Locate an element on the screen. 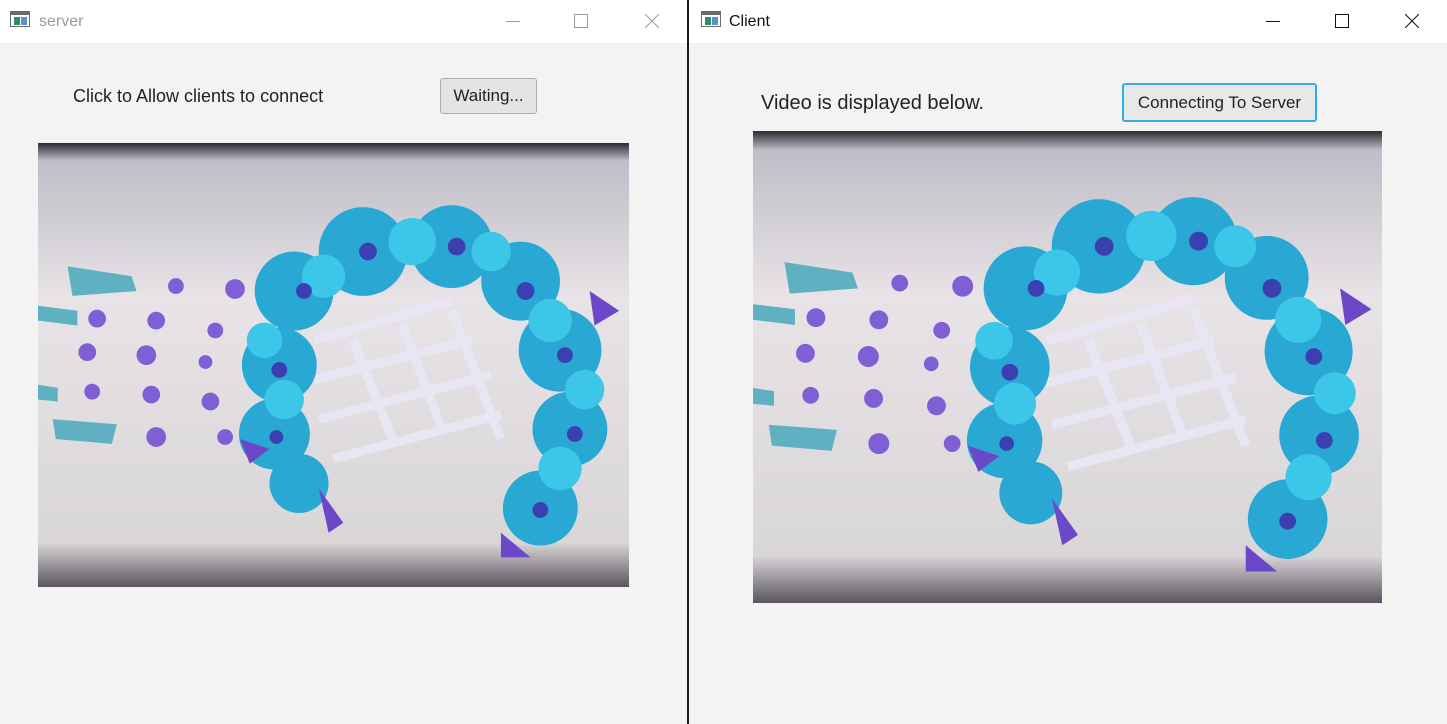 This screenshot has width=1447, height=724. title-bar: Client is located at coordinates (1068, 21).